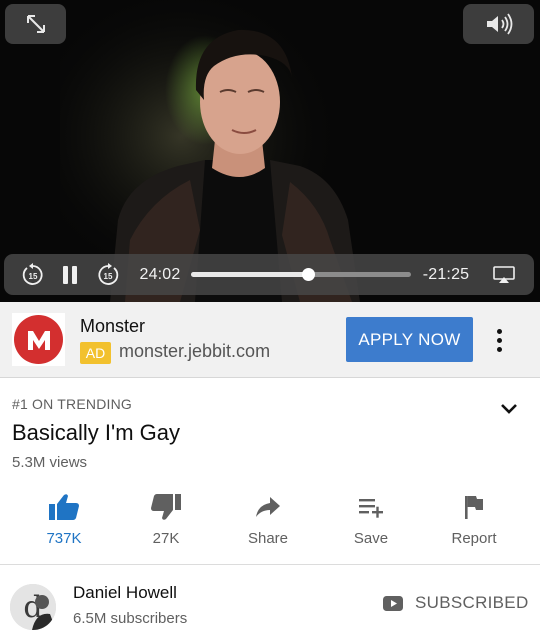  I want to click on view-count: 5.3M views, so click(50, 462).